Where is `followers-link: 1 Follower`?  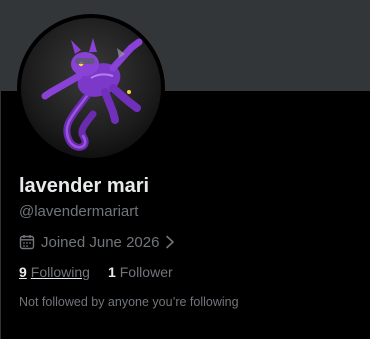
followers-link: 1 Follower is located at coordinates (140, 272).